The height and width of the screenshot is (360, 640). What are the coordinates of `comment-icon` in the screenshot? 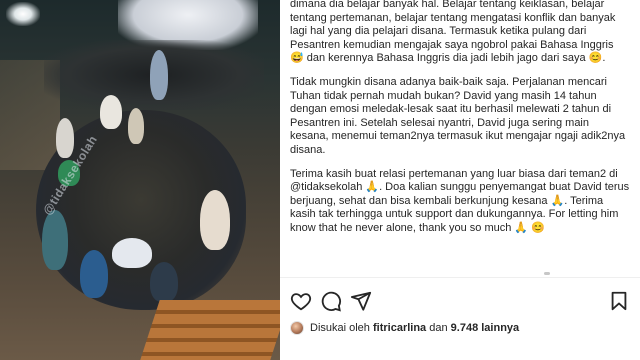 It's located at (331, 301).